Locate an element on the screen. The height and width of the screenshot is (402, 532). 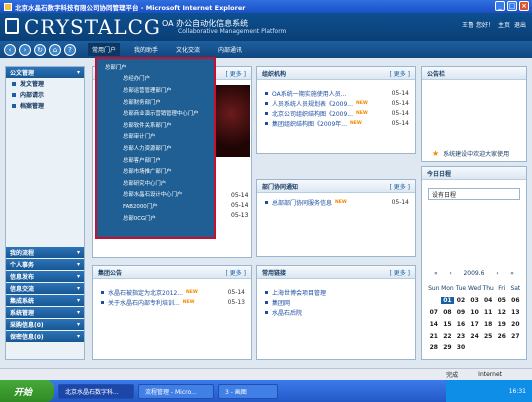
calendar-day: 14 is located at coordinates (434, 324).